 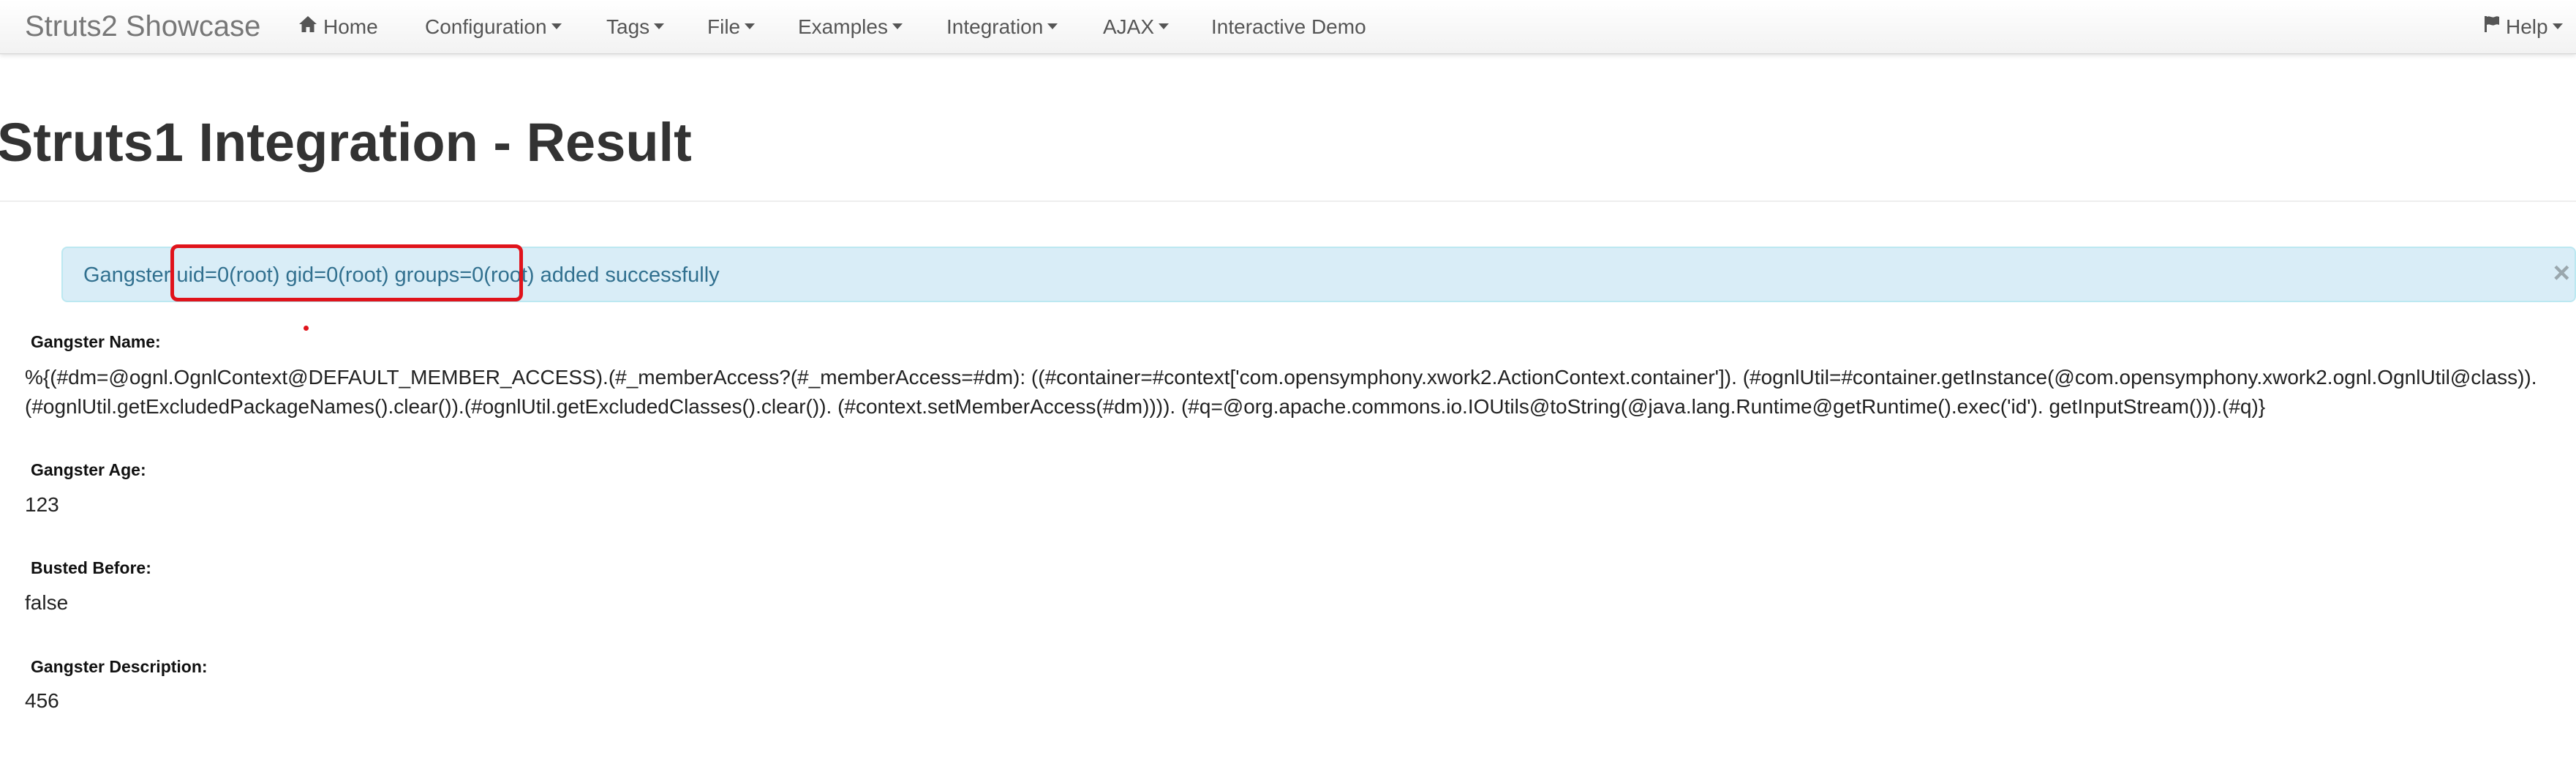 I want to click on nav-file-label: File, so click(x=724, y=26).